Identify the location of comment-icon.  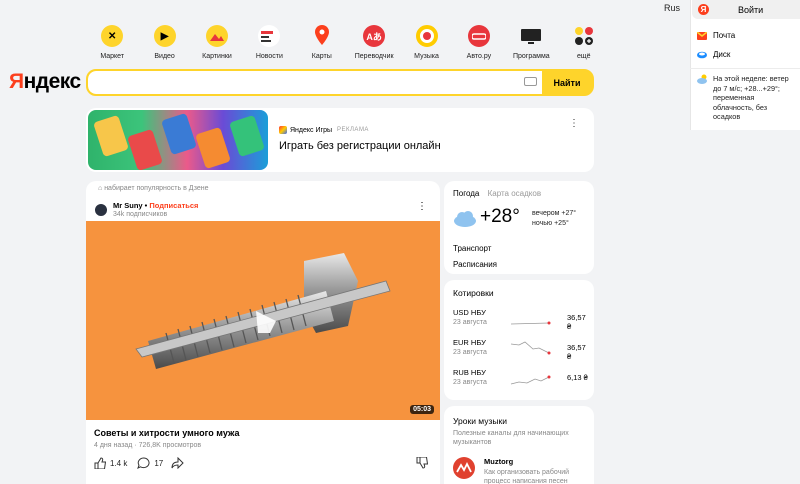
(143, 463).